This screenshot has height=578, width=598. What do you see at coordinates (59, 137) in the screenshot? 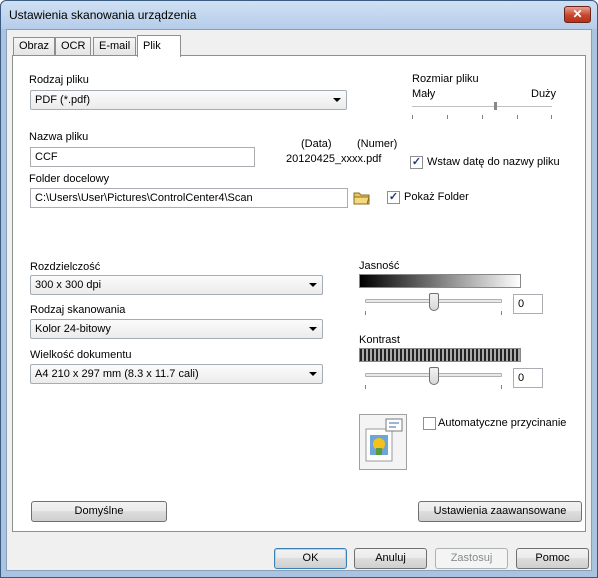
I see `file-name-label: Nazwa pliku` at bounding box center [59, 137].